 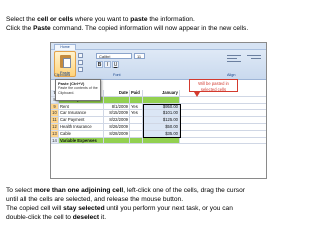 What do you see at coordinates (62, 75) in the screenshot?
I see `group-label-clipboard: Clipboard` at bounding box center [62, 75].